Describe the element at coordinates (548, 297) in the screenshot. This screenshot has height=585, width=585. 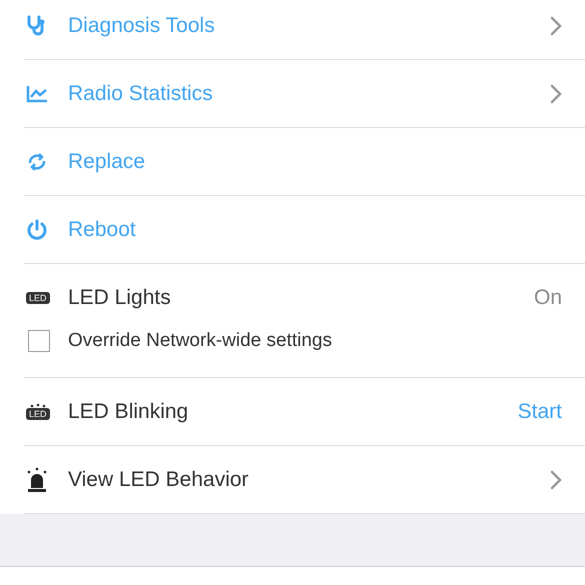
I see `setting-value: On` at that location.